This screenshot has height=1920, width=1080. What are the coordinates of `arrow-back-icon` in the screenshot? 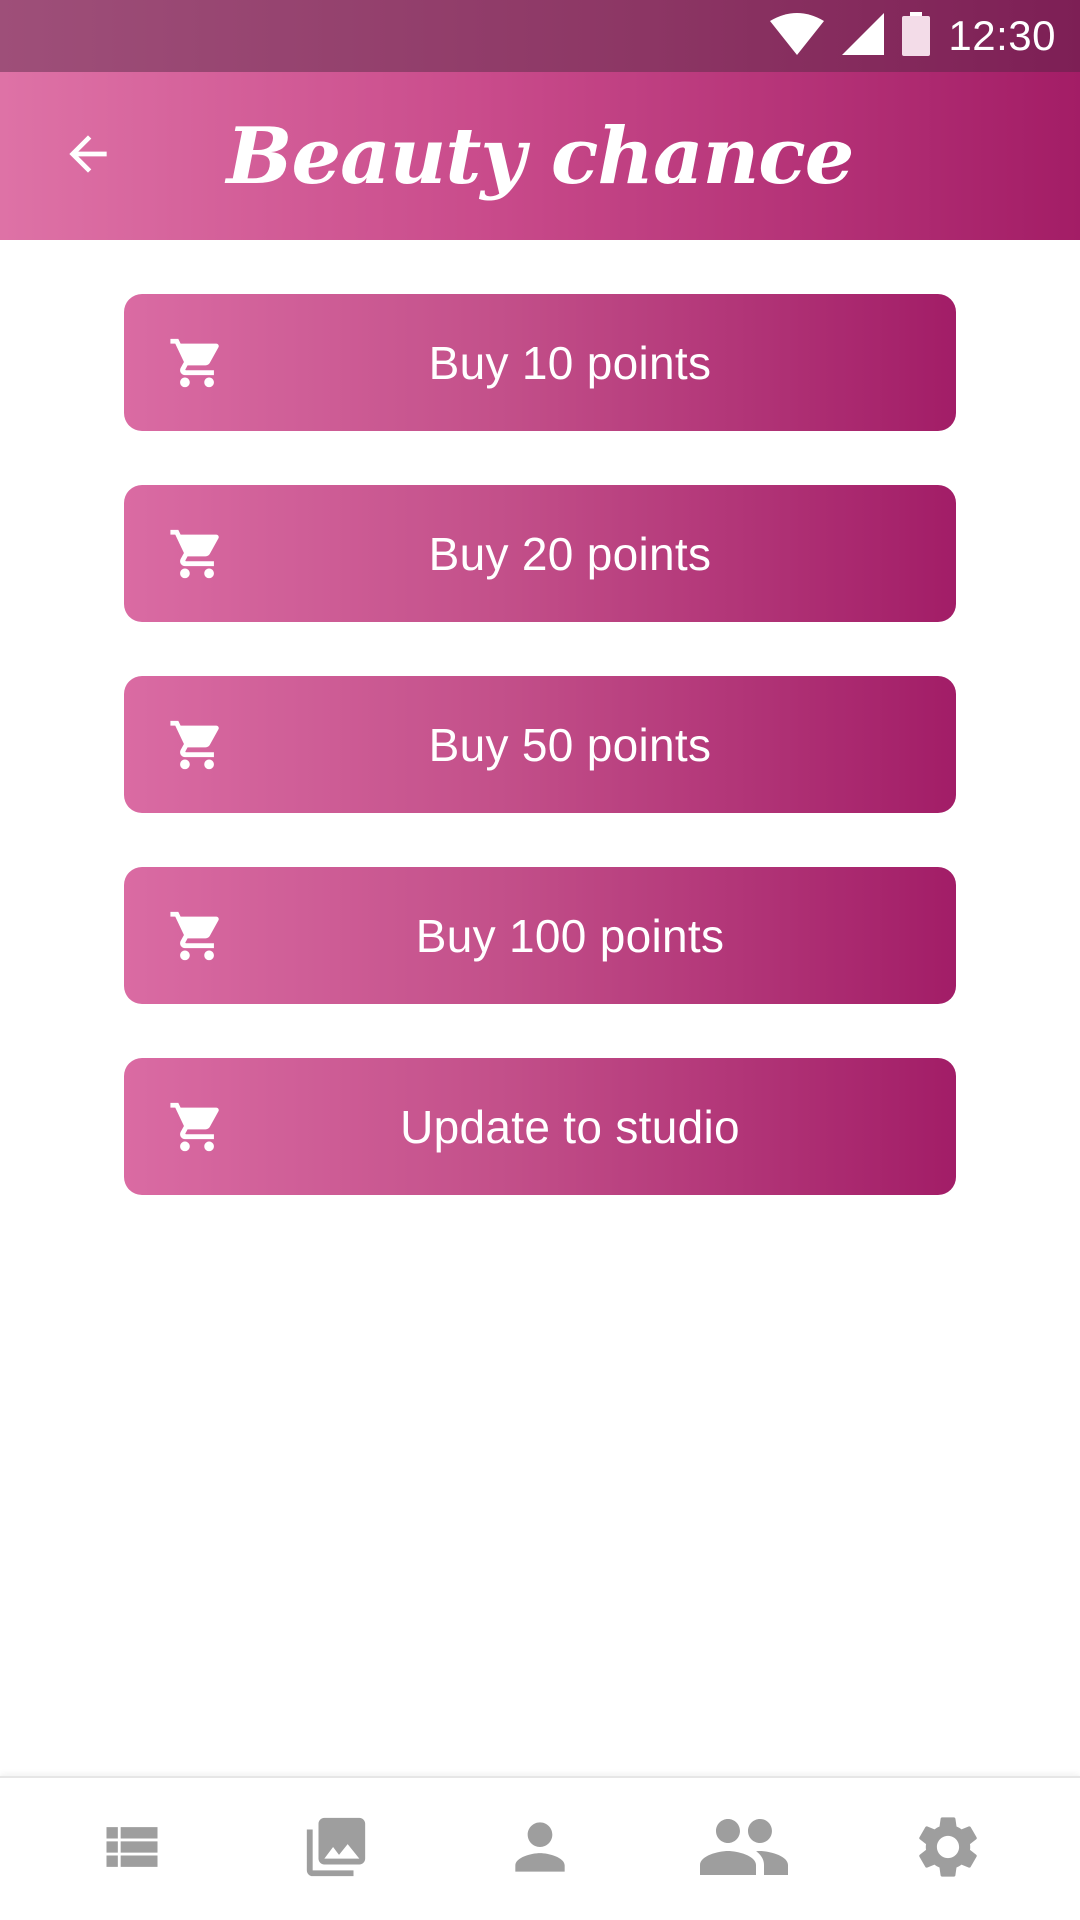 It's located at (88, 156).